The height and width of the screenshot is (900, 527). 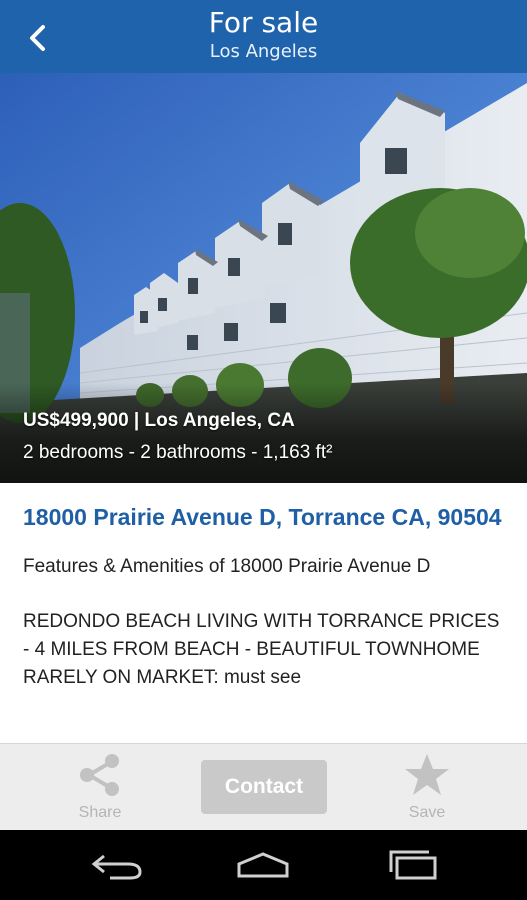 I want to click on share-button: Share, so click(x=100, y=787).